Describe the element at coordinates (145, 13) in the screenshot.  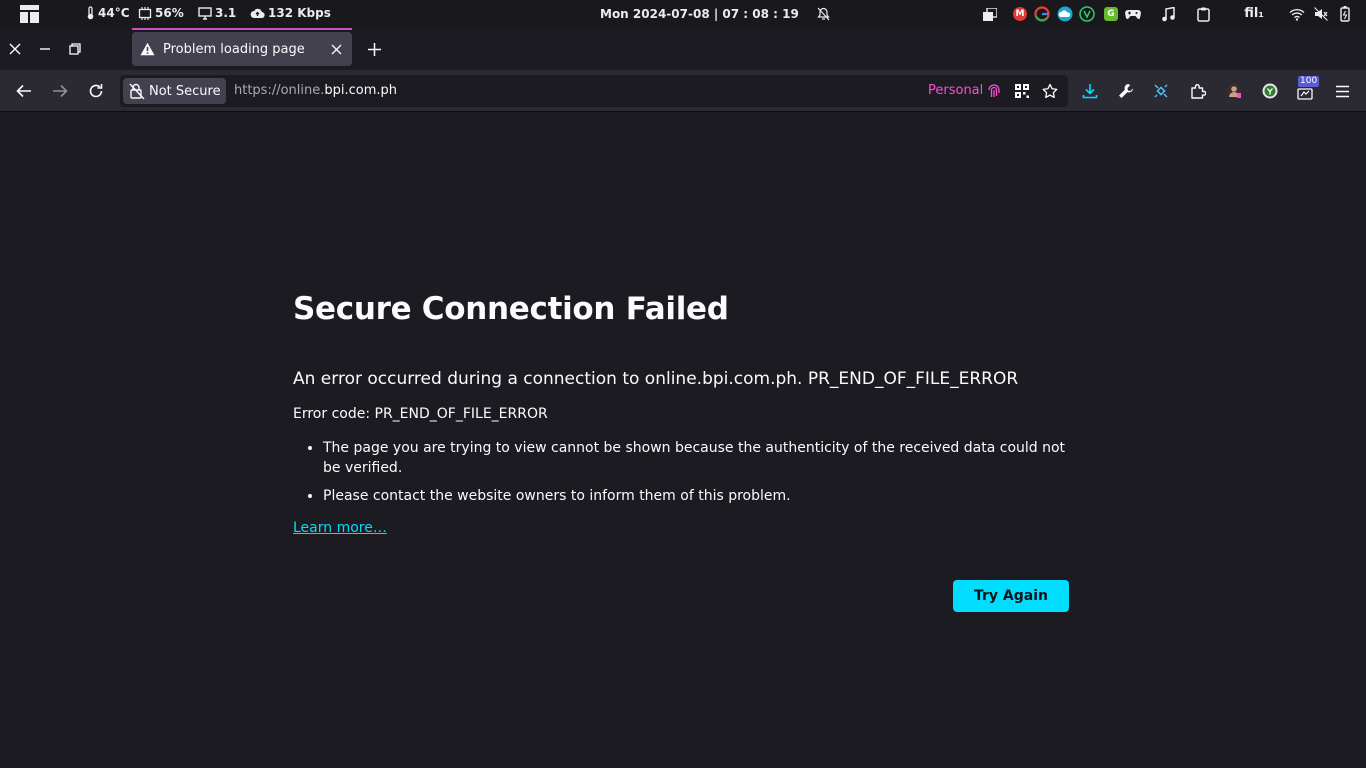
I see `cpu-icon` at that location.